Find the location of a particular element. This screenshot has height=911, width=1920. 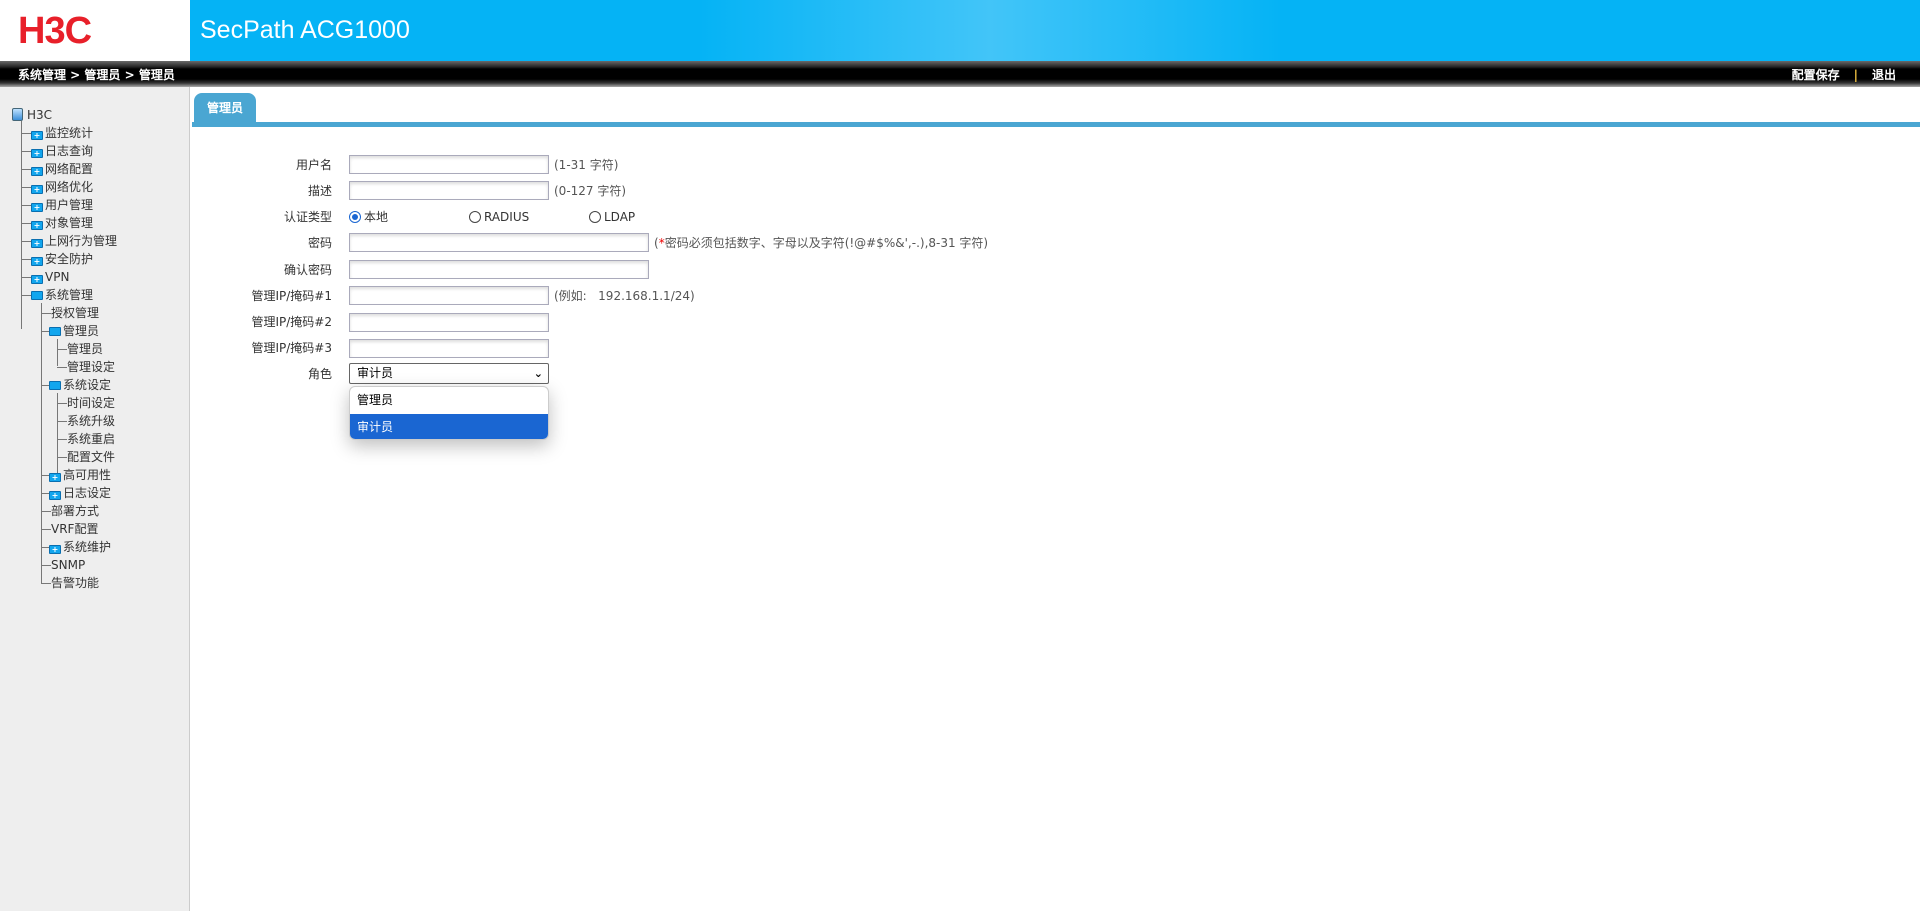

sidebar-item-label: 告警功能 is located at coordinates (75, 583).